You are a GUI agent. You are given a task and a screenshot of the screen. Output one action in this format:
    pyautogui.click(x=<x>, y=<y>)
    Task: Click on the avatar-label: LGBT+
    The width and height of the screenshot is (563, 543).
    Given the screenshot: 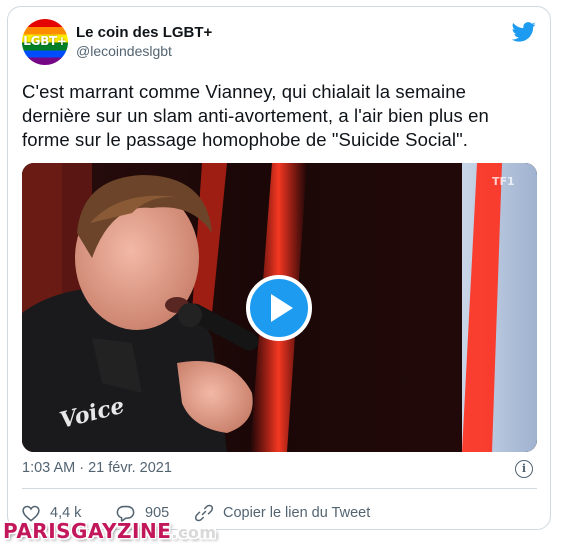 What is the action you would take?
    pyautogui.click(x=45, y=41)
    